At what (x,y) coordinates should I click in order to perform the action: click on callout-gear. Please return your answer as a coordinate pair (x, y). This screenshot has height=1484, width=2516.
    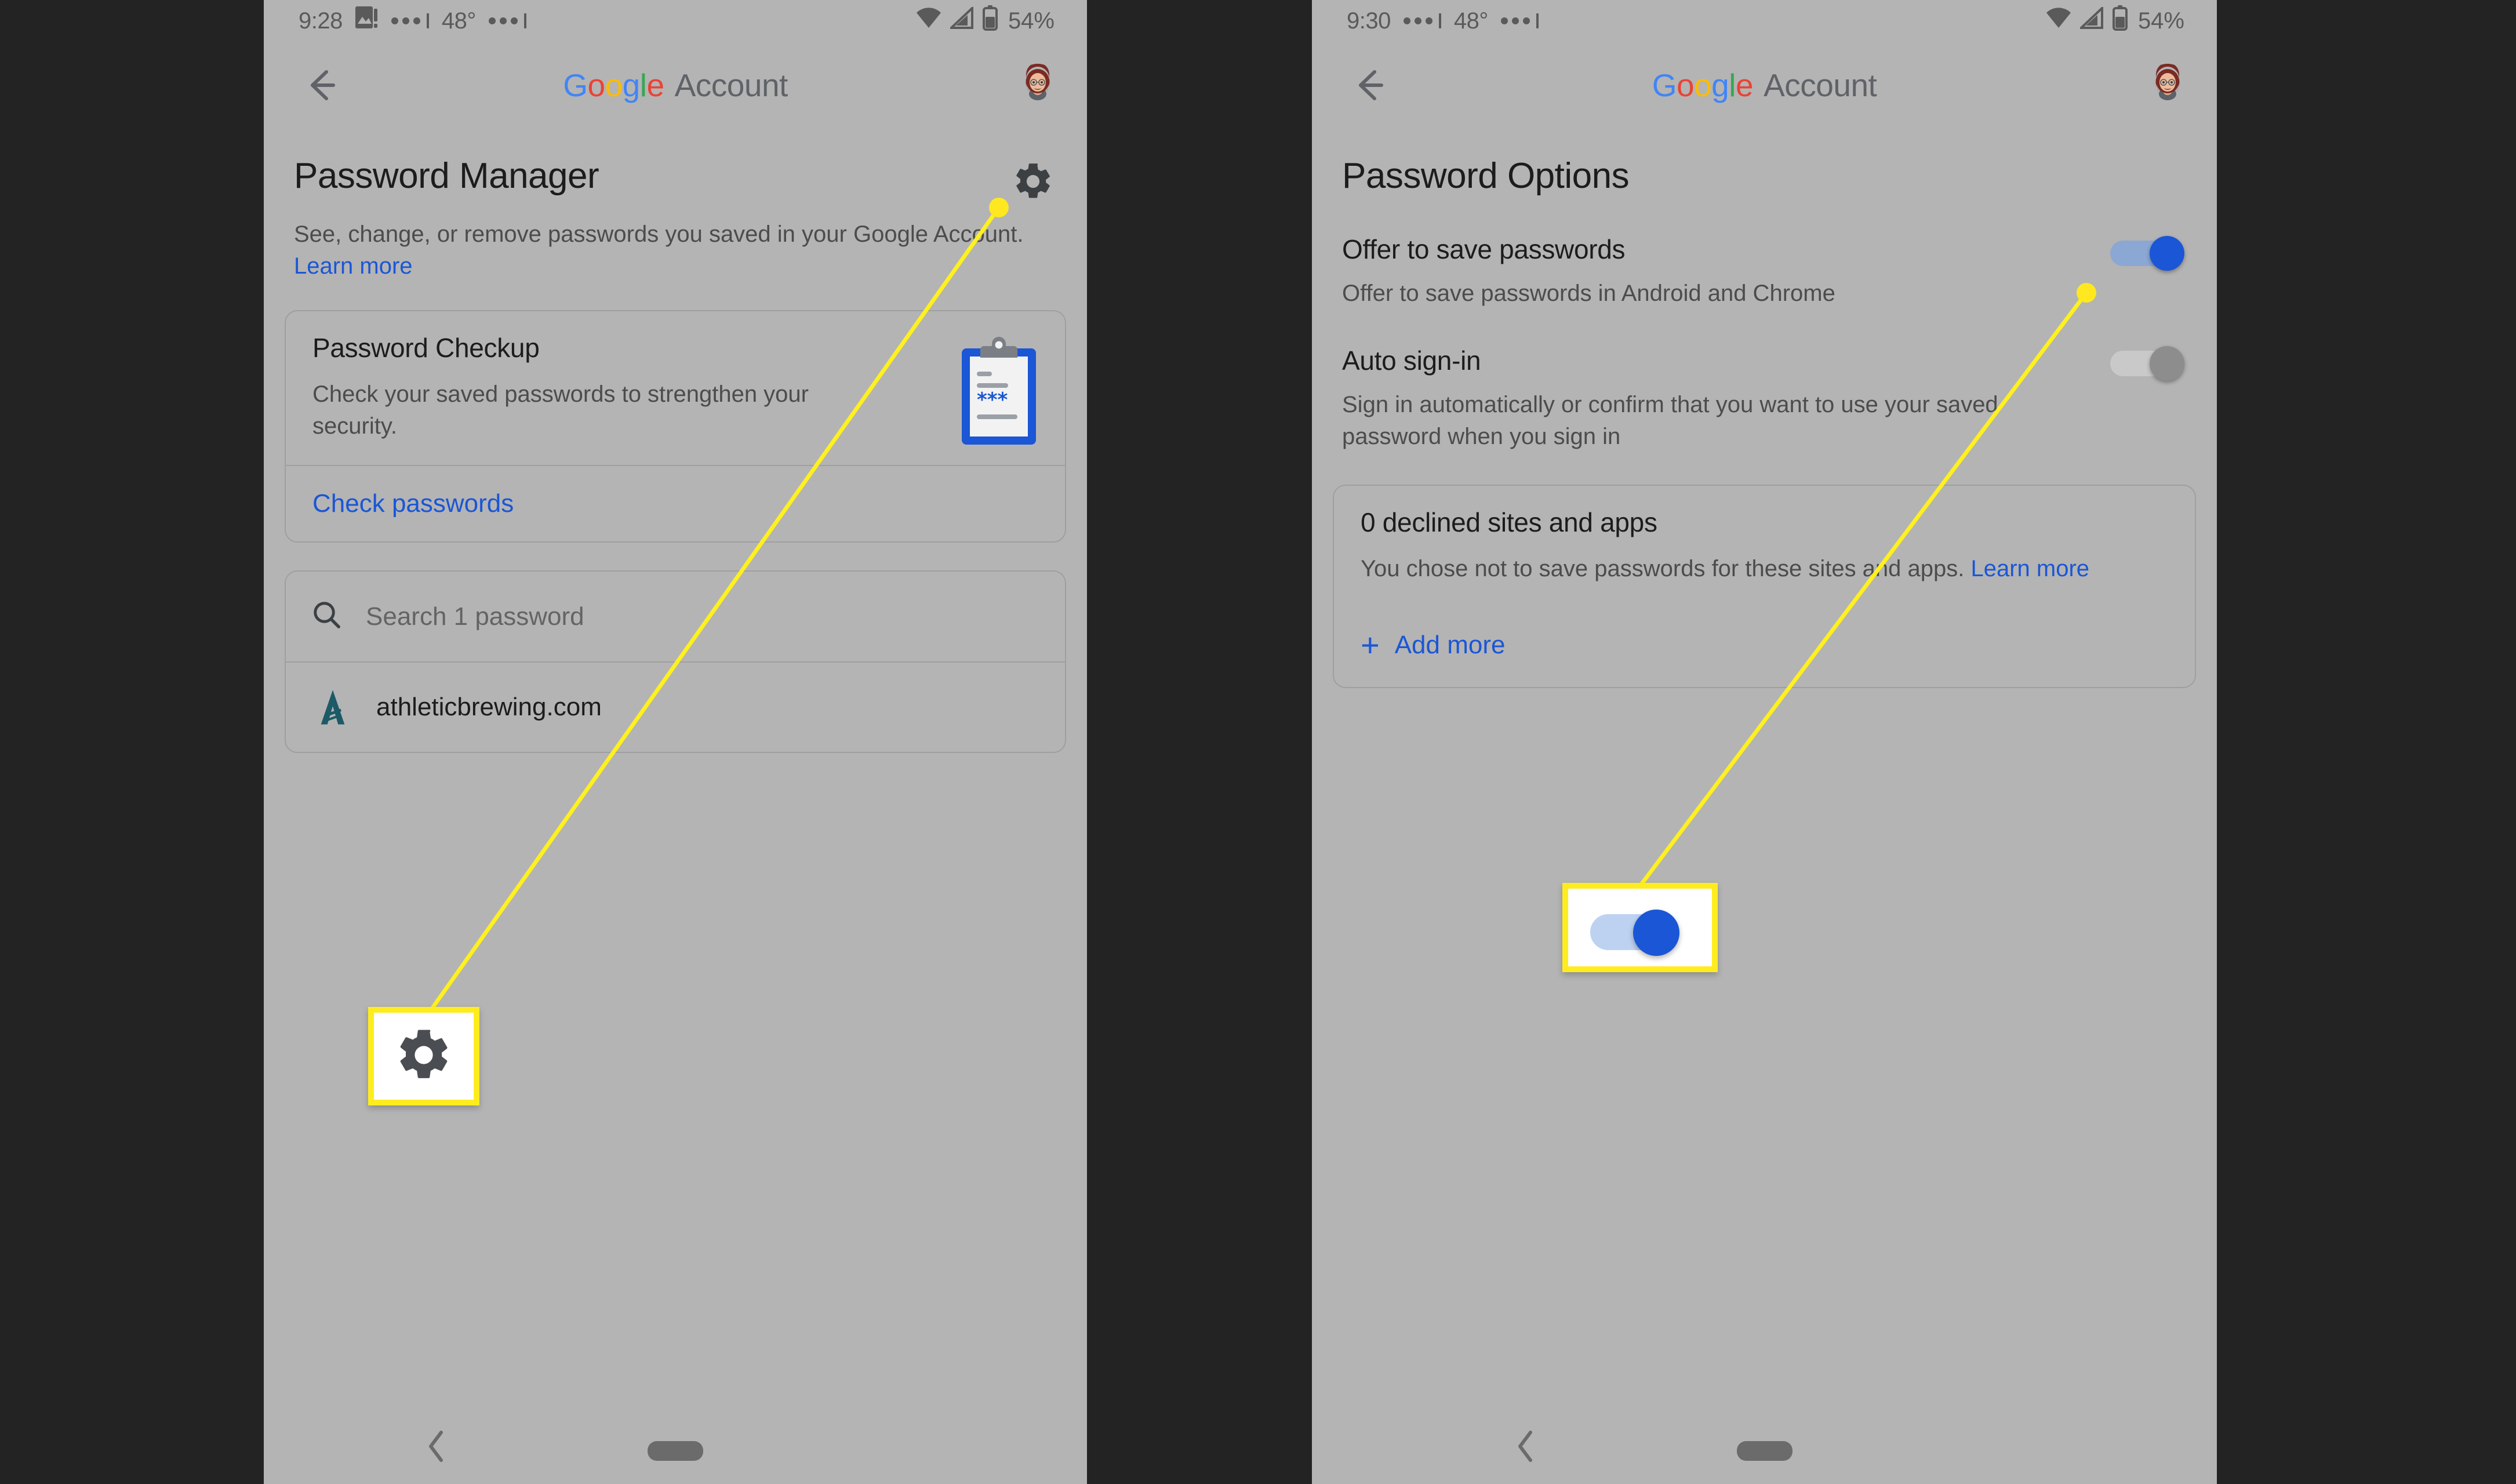
    Looking at the image, I should click on (423, 1056).